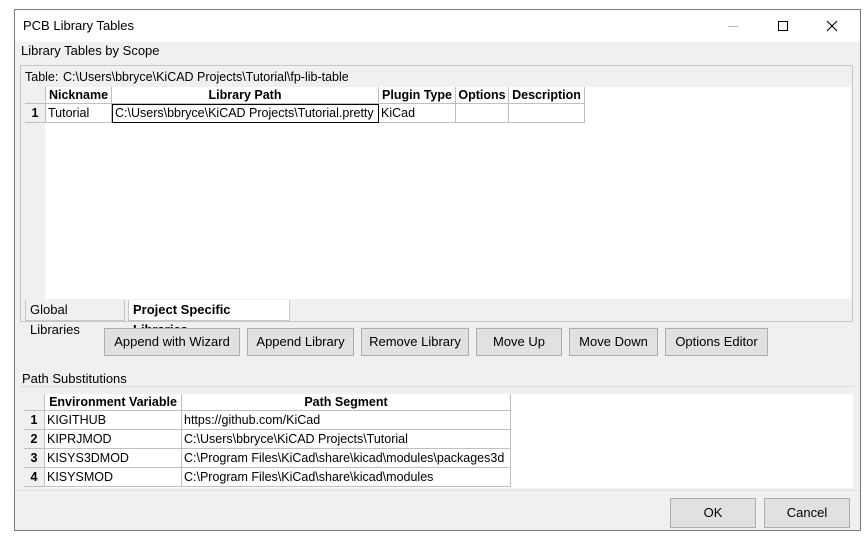  I want to click on window-title: PCB Library Tables, so click(79, 25).